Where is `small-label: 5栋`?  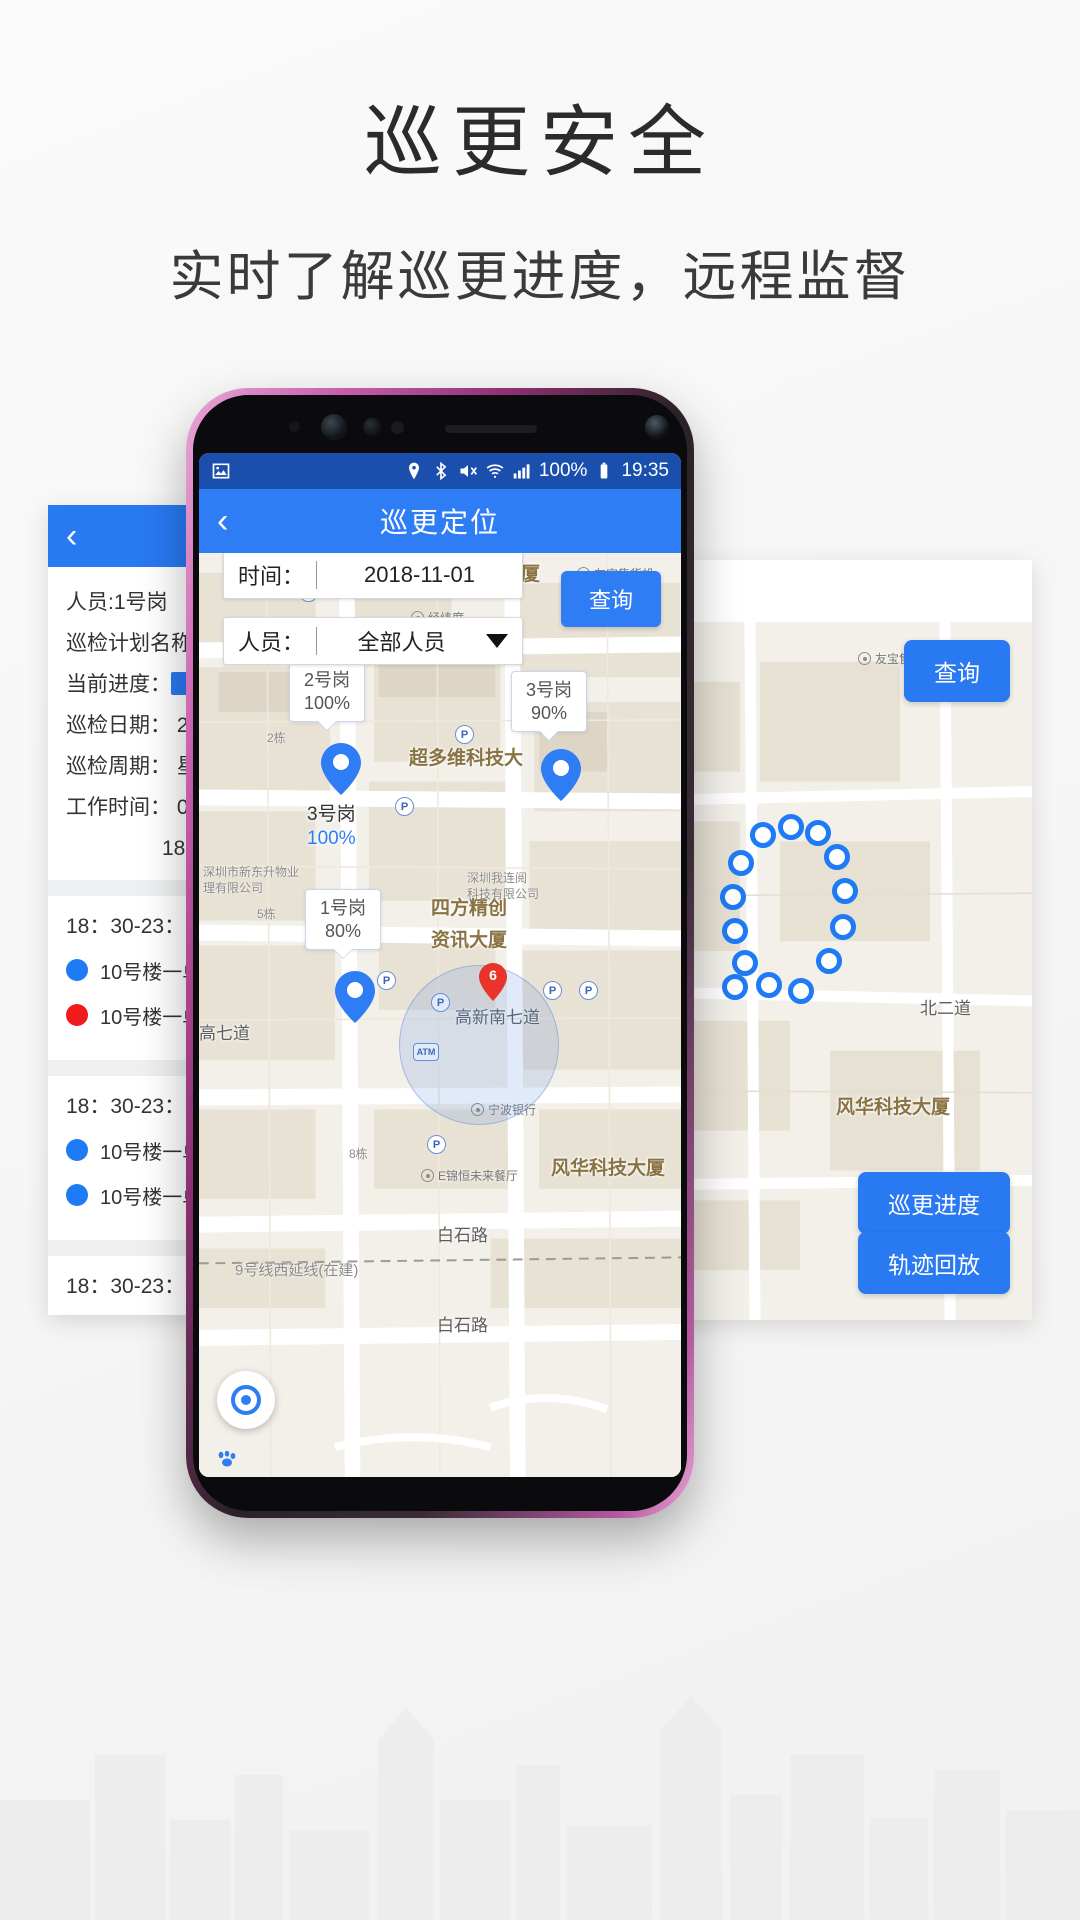 small-label: 5栋 is located at coordinates (266, 914).